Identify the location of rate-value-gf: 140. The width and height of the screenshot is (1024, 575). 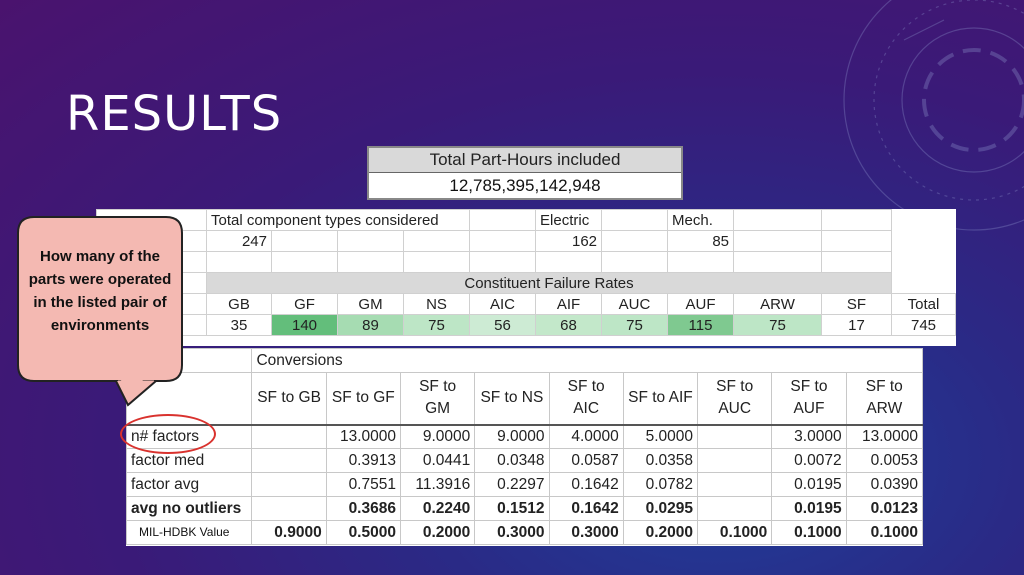
(304, 325).